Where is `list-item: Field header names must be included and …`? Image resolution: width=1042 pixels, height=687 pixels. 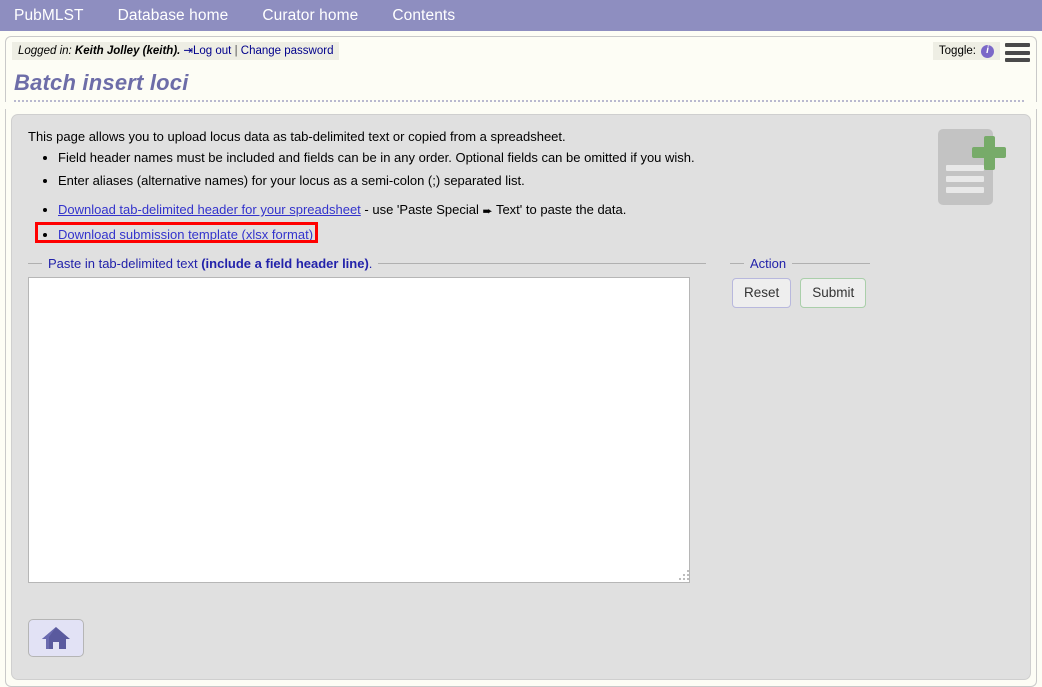
list-item: Field header names must be included and … is located at coordinates (536, 157).